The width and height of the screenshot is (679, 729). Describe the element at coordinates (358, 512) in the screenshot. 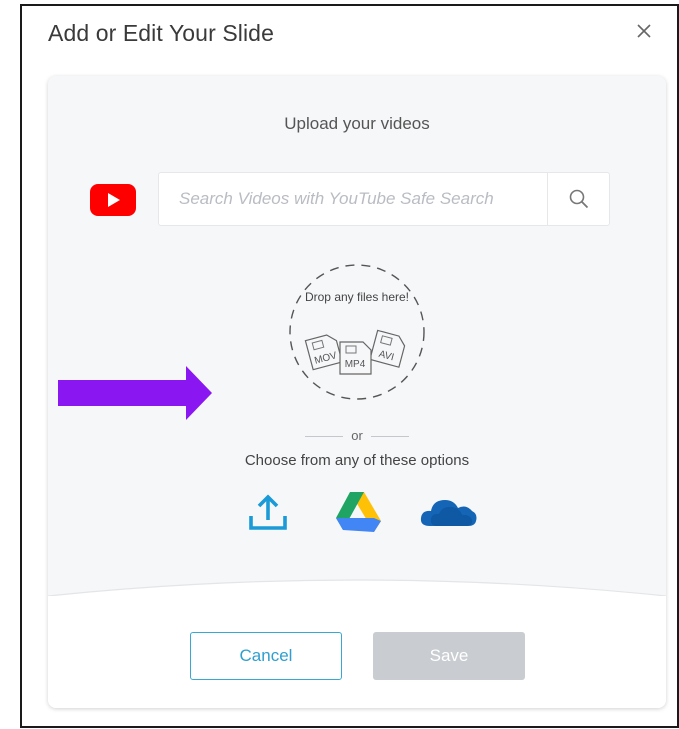

I see `google-drive-icon` at that location.